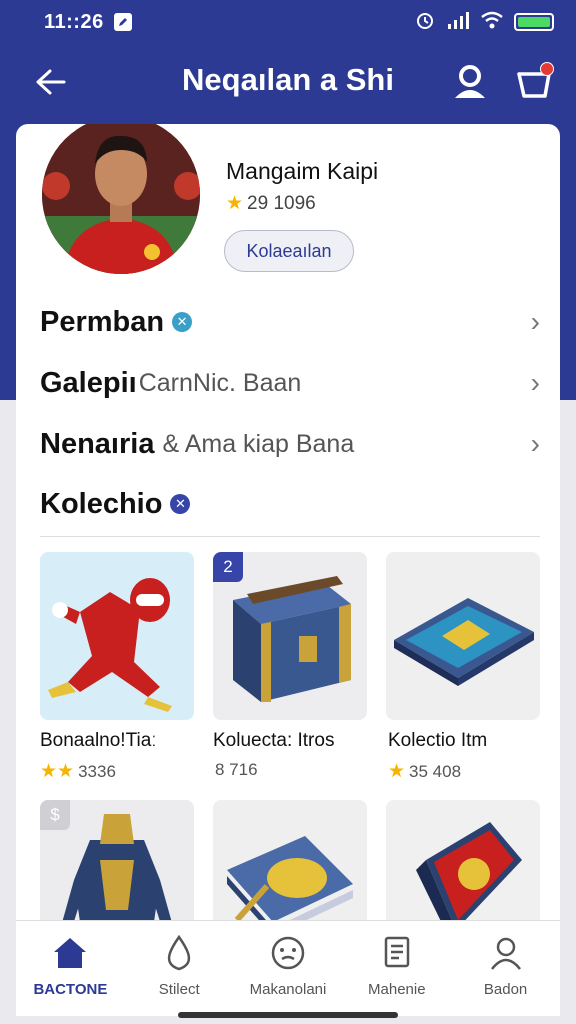 Image resolution: width=576 pixels, height=1024 pixels. What do you see at coordinates (182, 322) in the screenshot?
I see `verified-icon: ✕` at bounding box center [182, 322].